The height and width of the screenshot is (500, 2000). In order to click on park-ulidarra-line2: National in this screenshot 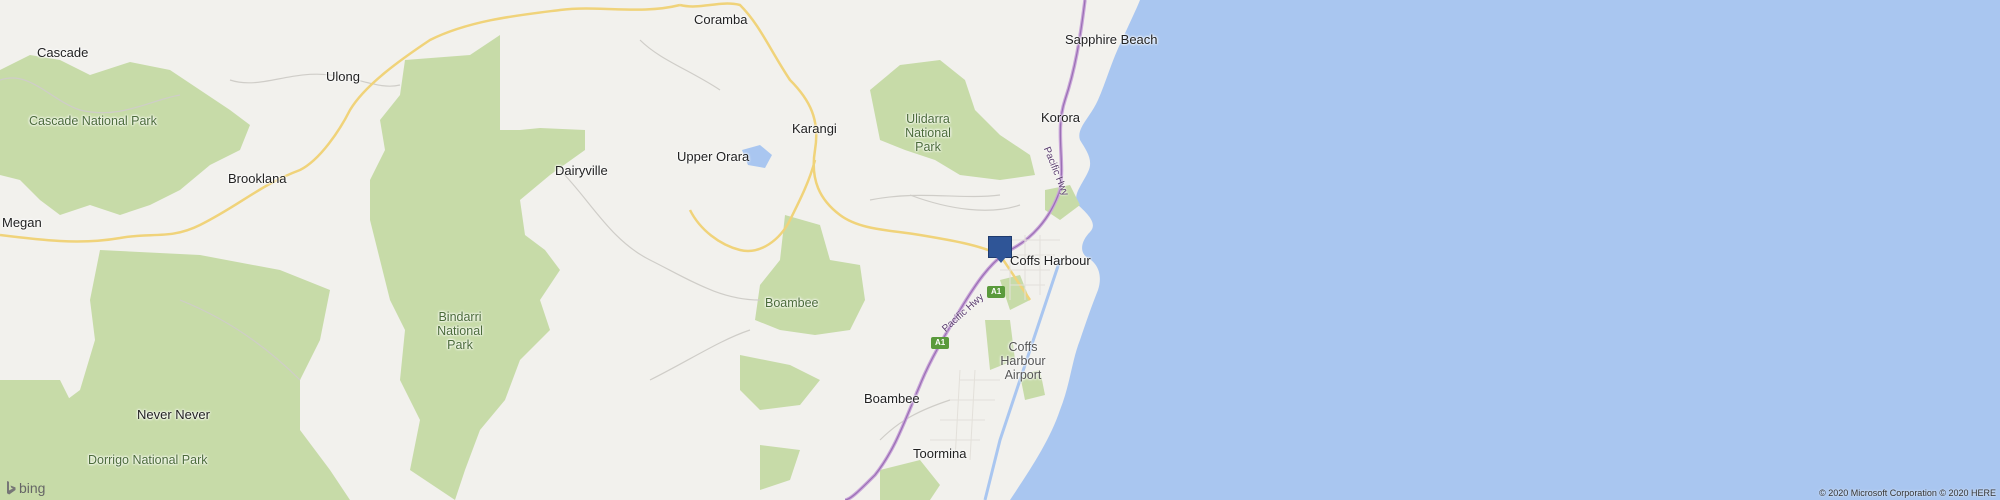, I will do `click(928, 133)`.